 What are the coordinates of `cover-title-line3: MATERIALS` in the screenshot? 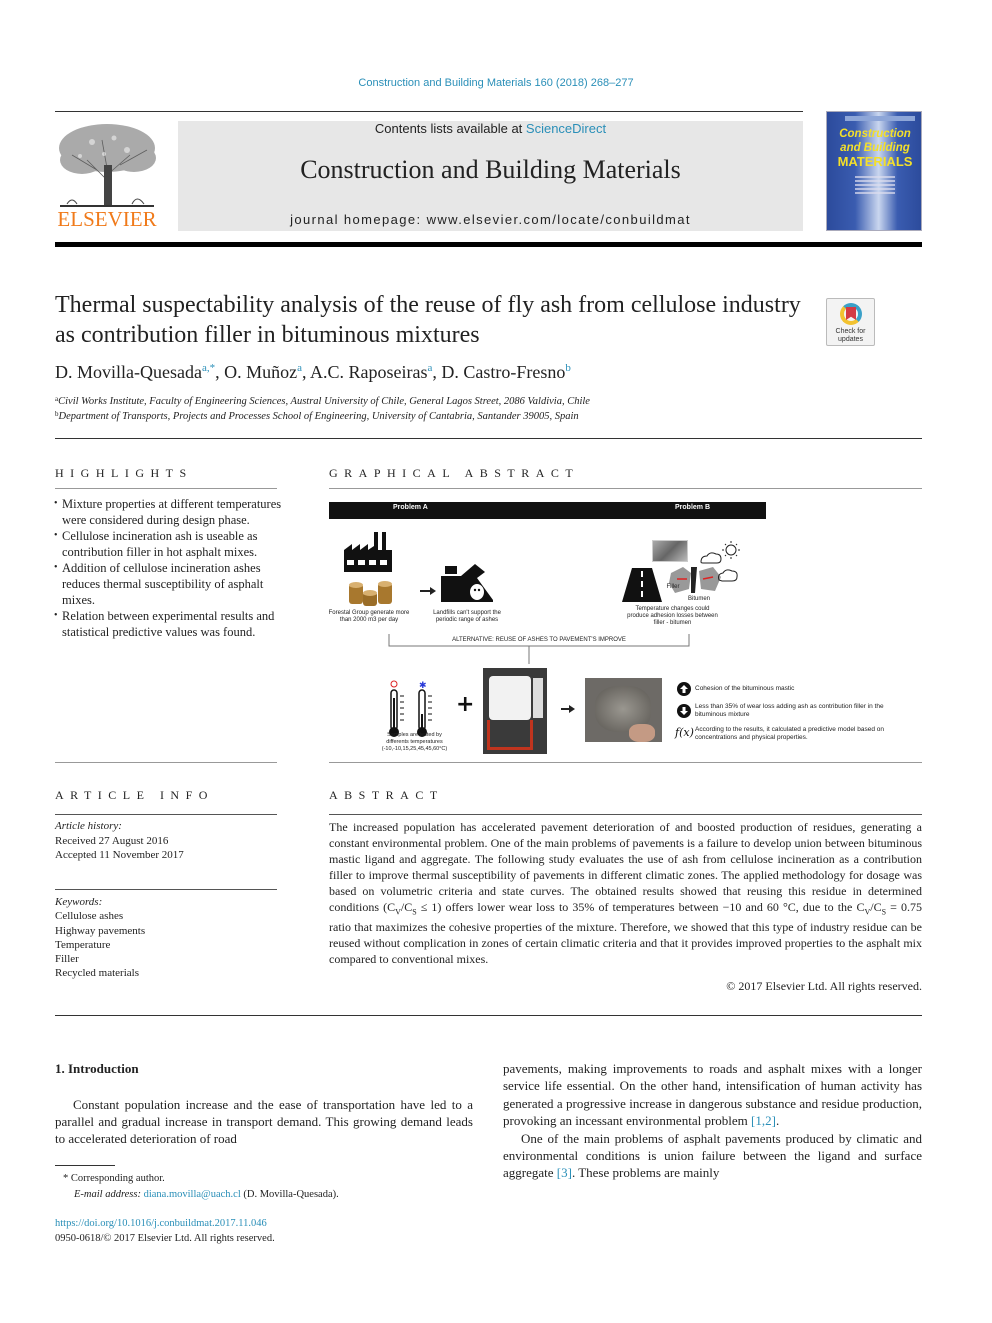 It's located at (875, 161).